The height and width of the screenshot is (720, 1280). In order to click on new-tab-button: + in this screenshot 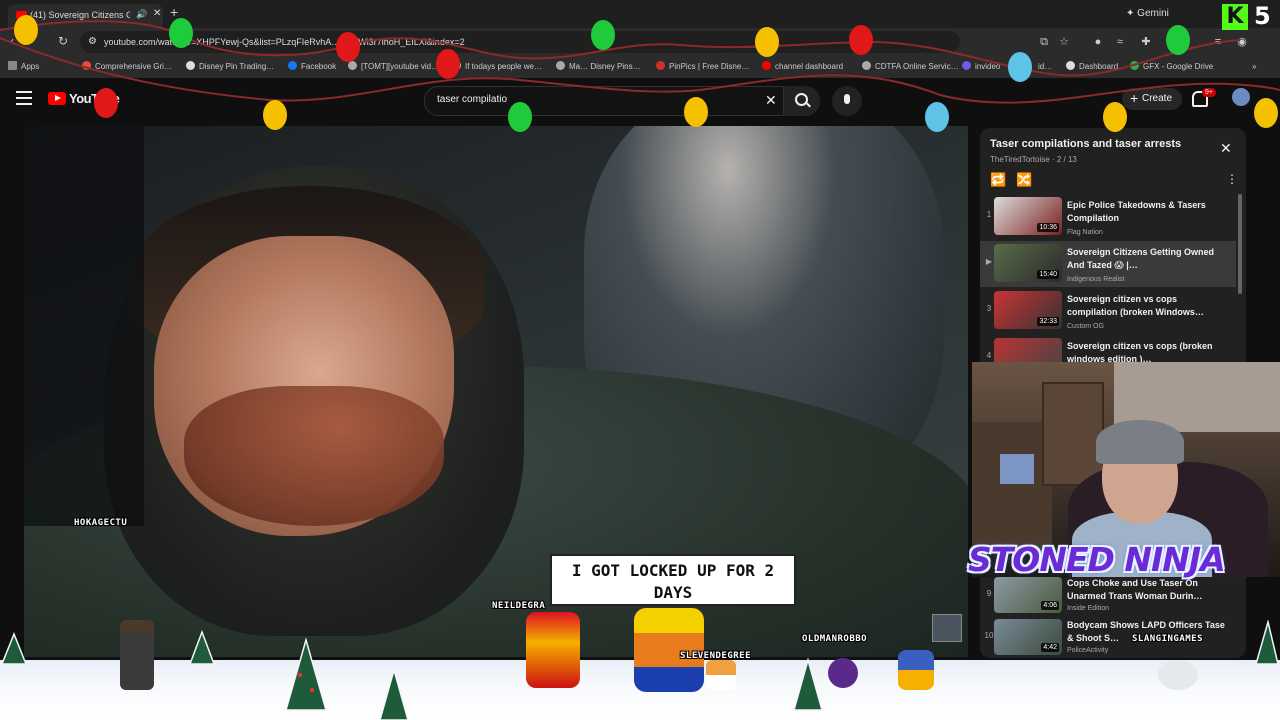, I will do `click(174, 12)`.